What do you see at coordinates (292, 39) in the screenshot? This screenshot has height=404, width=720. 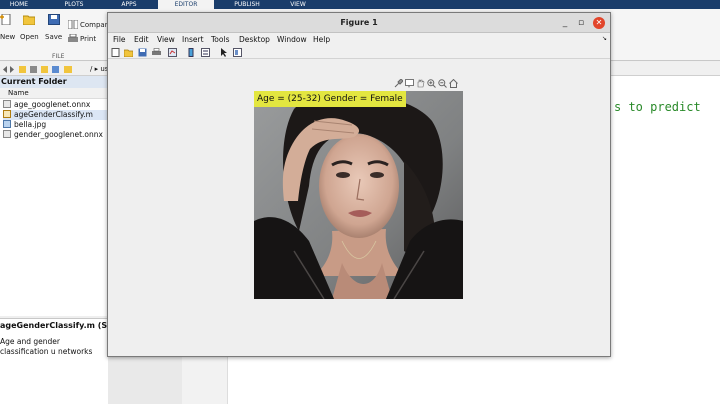 I see `menu-window: Window` at bounding box center [292, 39].